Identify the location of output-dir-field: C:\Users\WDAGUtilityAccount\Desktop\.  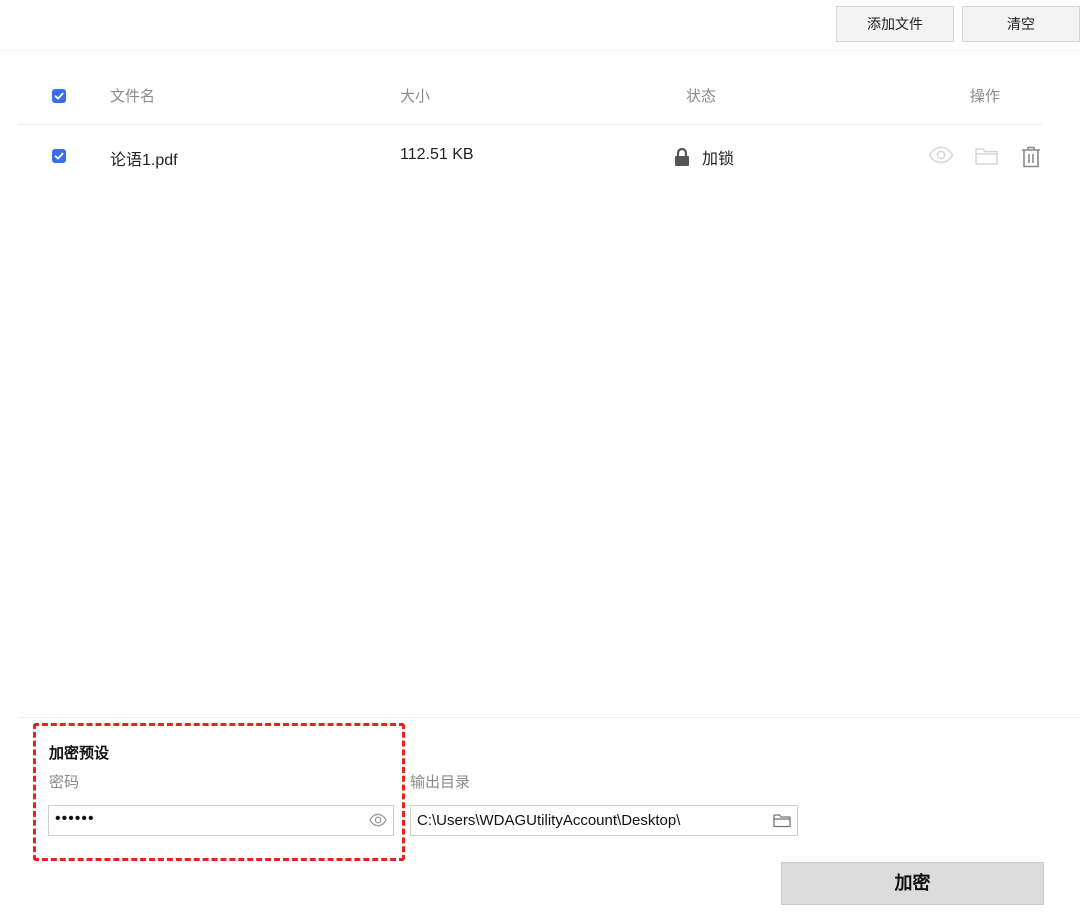
(604, 820).